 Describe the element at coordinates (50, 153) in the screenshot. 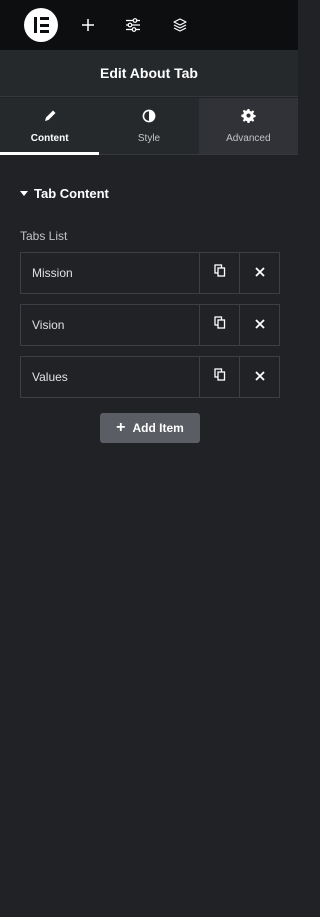

I see `active-tab-indicator` at that location.